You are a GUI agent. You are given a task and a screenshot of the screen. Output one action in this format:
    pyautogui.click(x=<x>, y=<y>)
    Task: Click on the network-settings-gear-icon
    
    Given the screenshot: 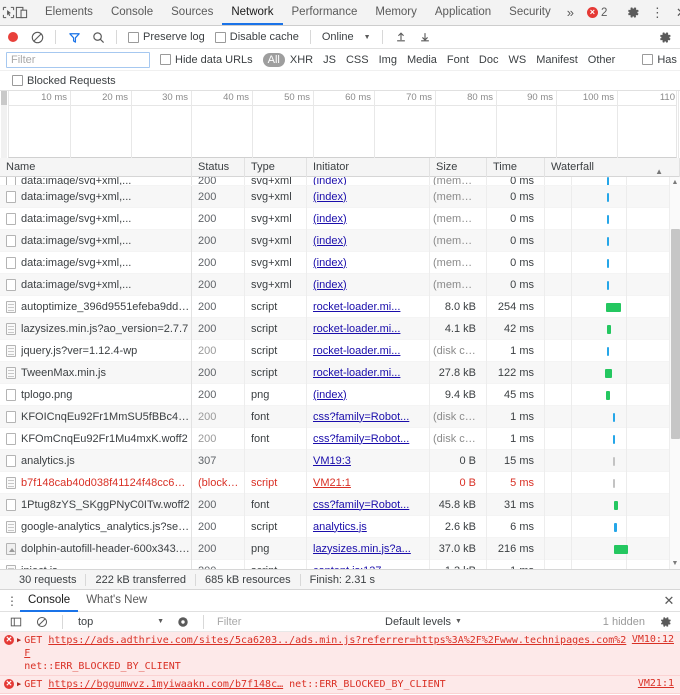 What is the action you would take?
    pyautogui.click(x=665, y=37)
    